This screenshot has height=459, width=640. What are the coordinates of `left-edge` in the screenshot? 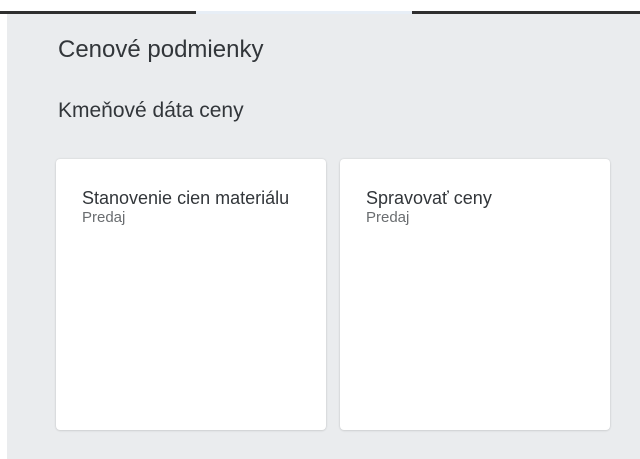 It's located at (3, 236).